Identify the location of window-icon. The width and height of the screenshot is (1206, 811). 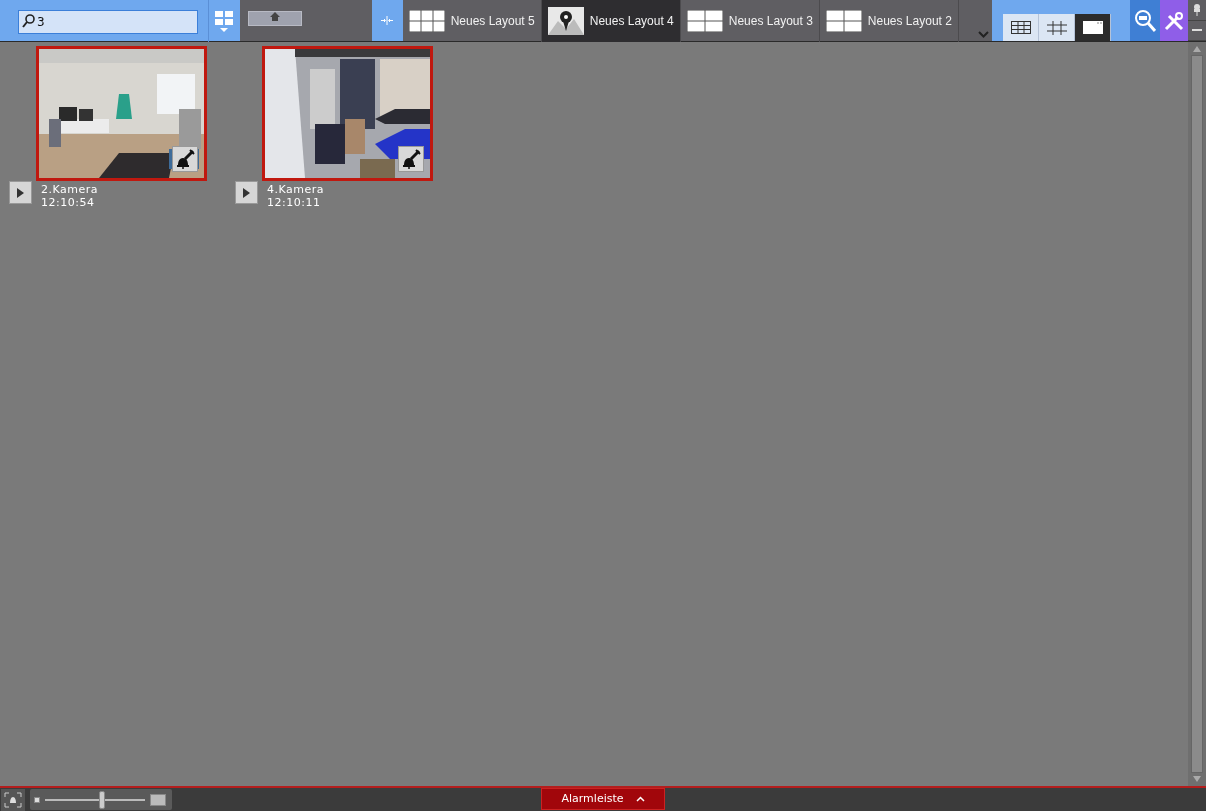
(1092, 27).